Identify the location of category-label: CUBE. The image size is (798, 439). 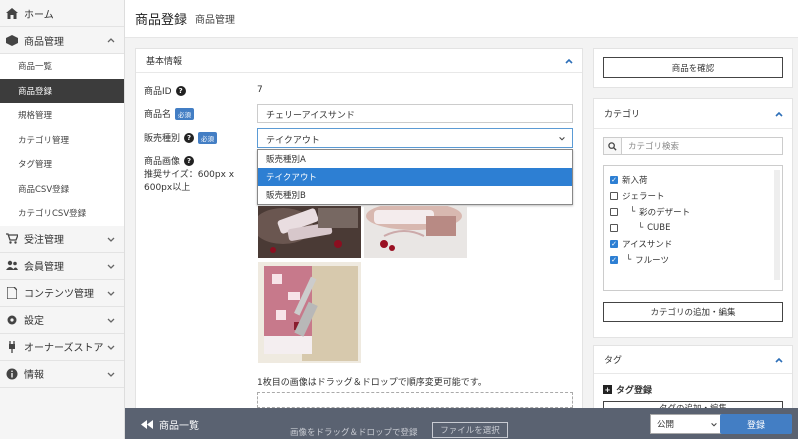
(659, 228).